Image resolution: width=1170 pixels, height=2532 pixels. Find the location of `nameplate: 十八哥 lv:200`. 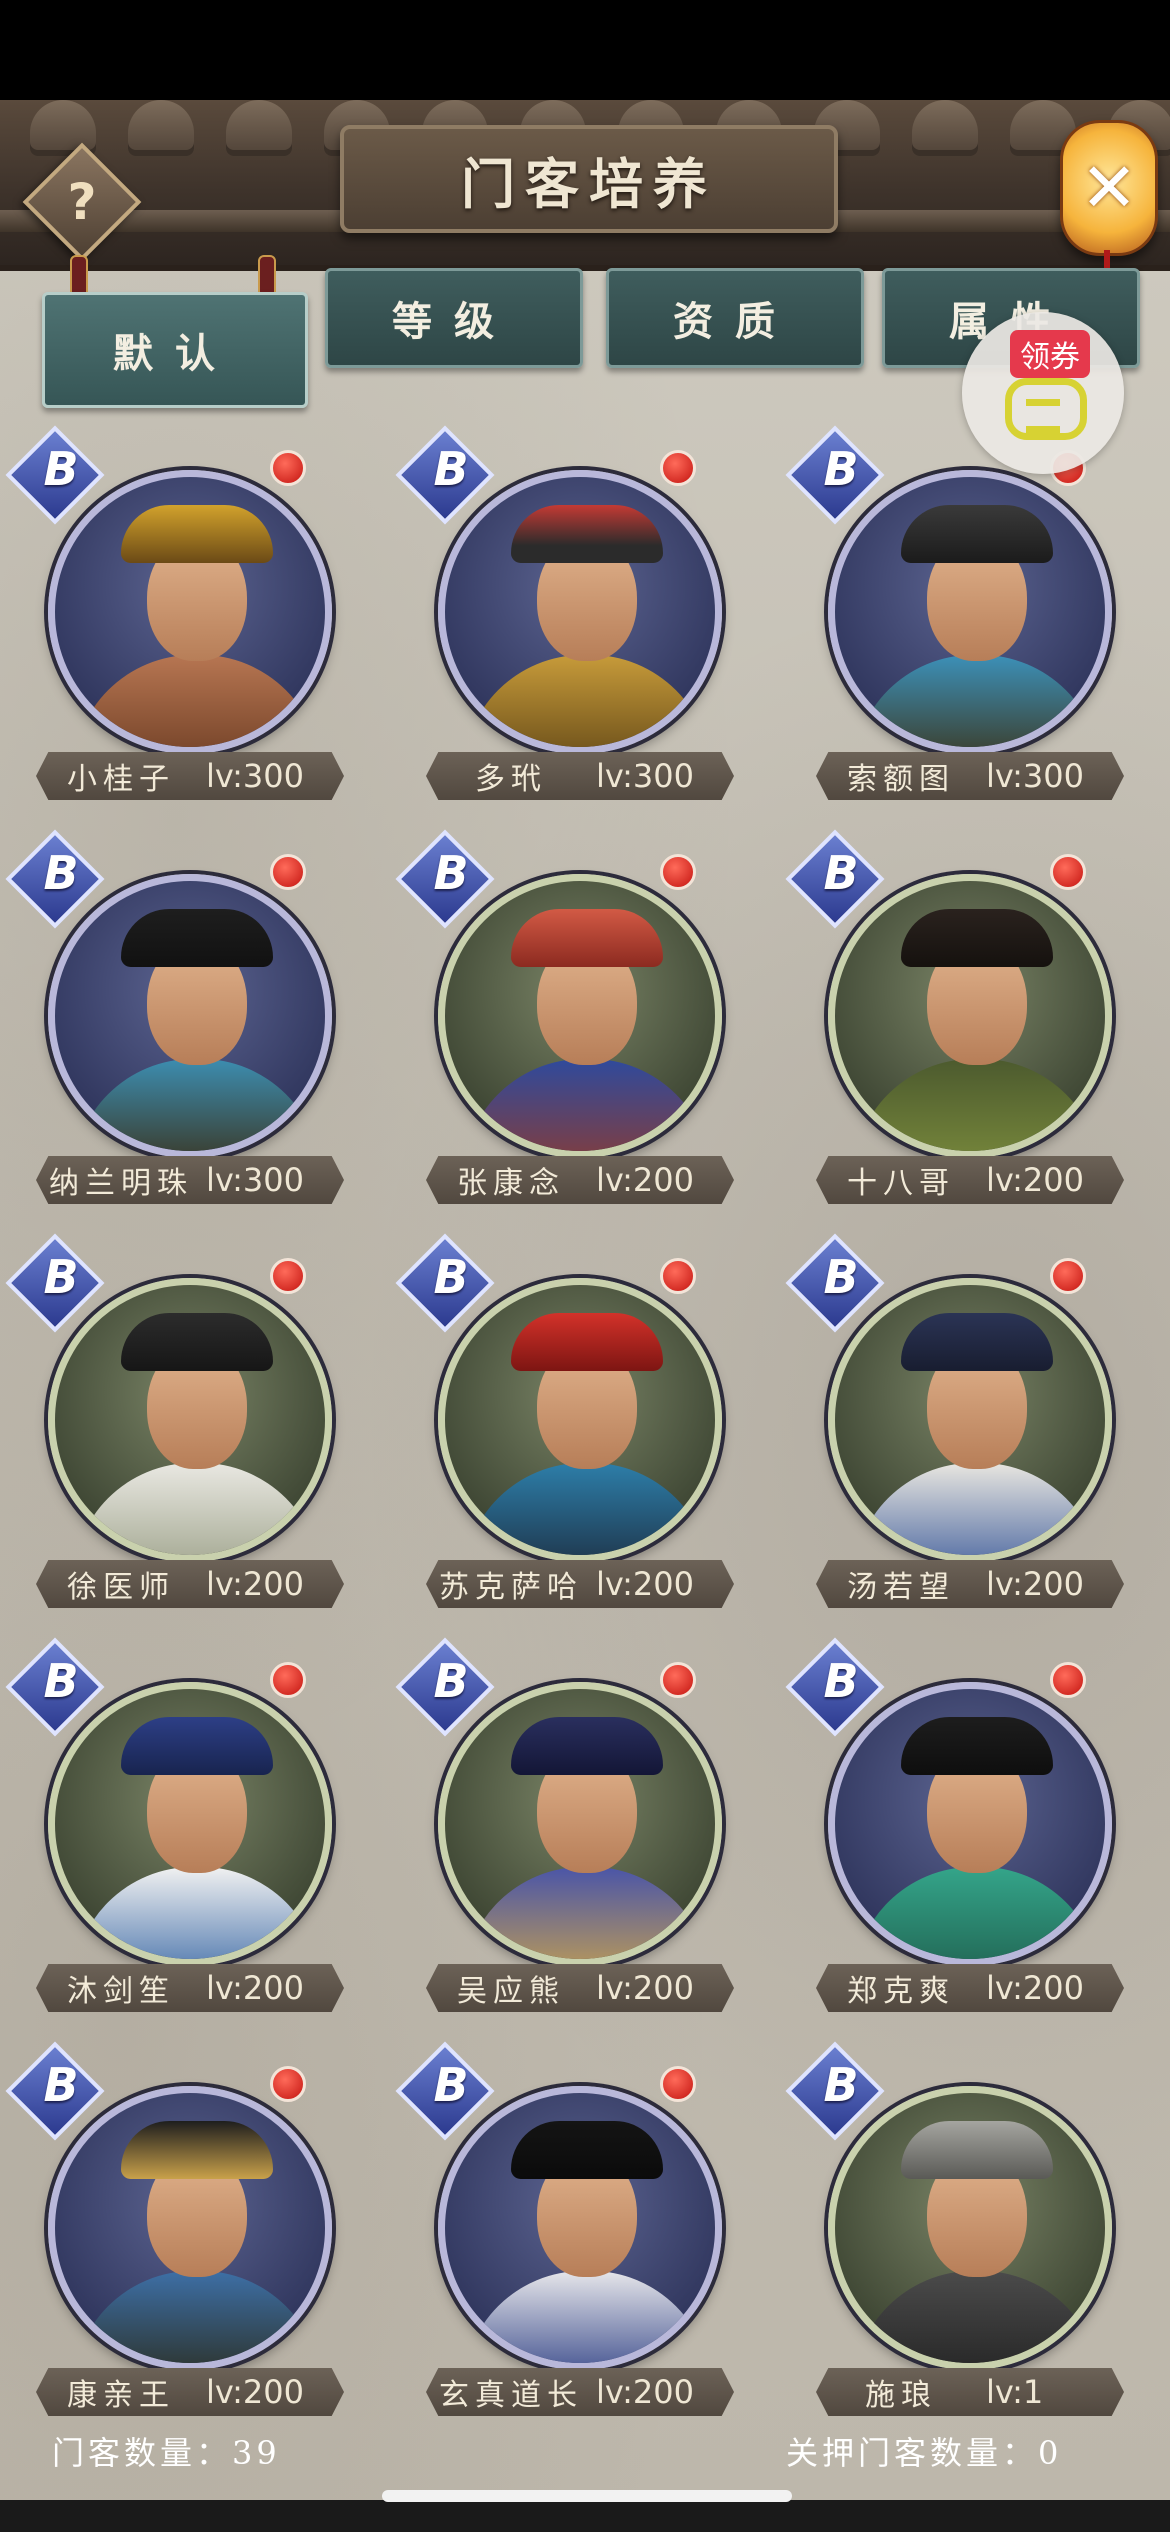

nameplate: 十八哥 lv:200 is located at coordinates (970, 1180).